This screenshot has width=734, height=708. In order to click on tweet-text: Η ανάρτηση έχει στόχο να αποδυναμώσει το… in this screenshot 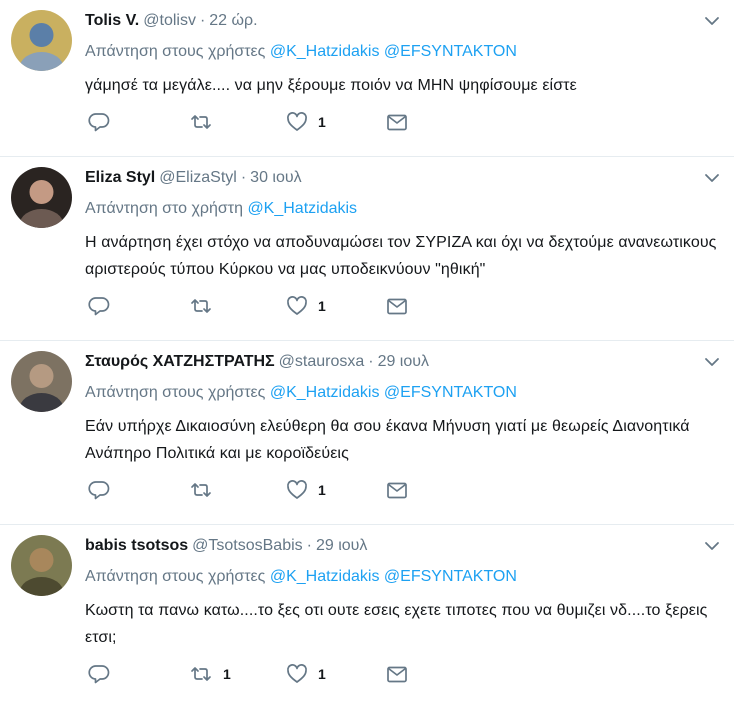, I will do `click(401, 256)`.